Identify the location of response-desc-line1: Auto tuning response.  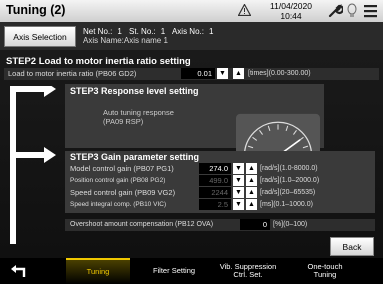
(138, 112).